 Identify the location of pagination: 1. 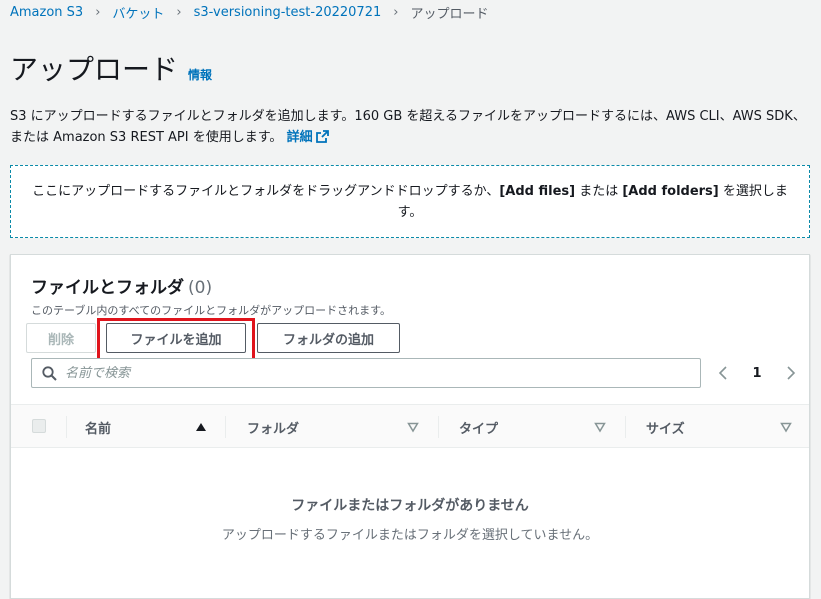
(757, 373).